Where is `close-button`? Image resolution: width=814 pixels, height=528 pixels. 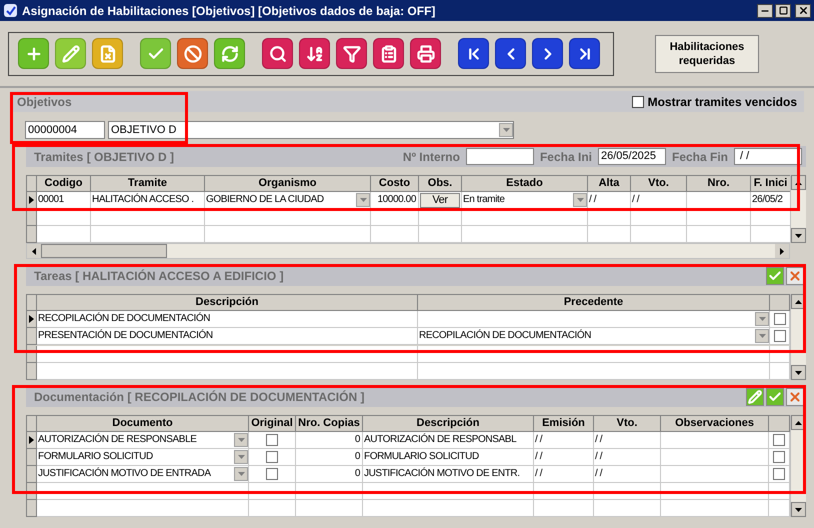 close-button is located at coordinates (803, 11).